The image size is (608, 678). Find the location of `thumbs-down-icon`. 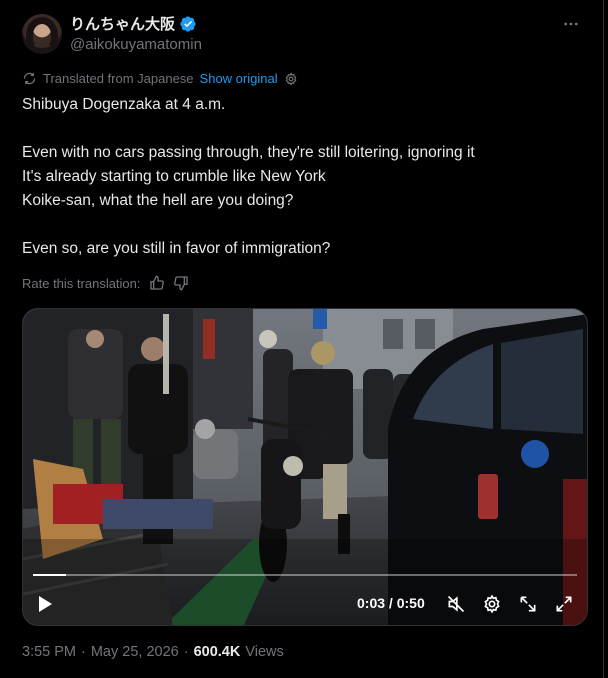

thumbs-down-icon is located at coordinates (181, 283).